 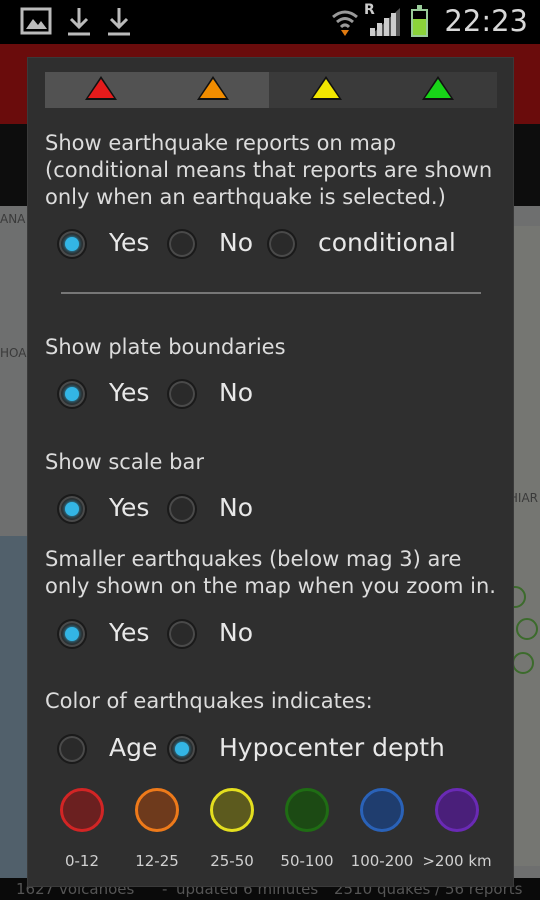 I want to click on triangle-legend-bar, so click(x=271, y=90).